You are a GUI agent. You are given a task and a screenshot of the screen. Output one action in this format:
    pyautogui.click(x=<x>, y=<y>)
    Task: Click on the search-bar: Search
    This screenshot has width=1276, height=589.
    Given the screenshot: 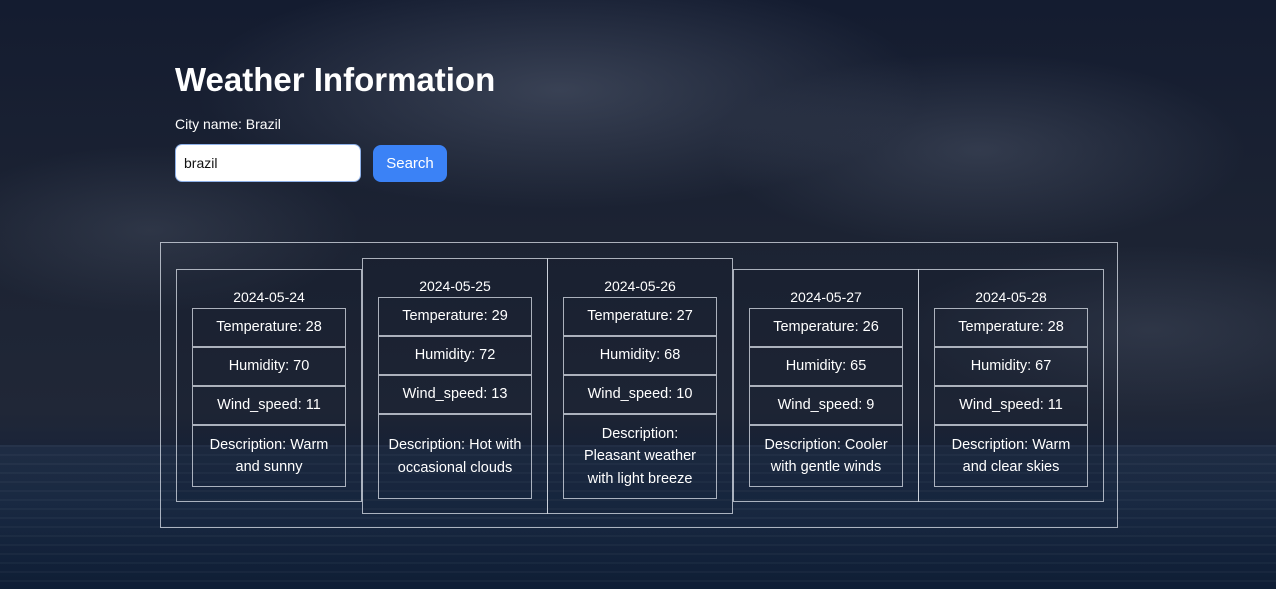 What is the action you would take?
    pyautogui.click(x=335, y=163)
    